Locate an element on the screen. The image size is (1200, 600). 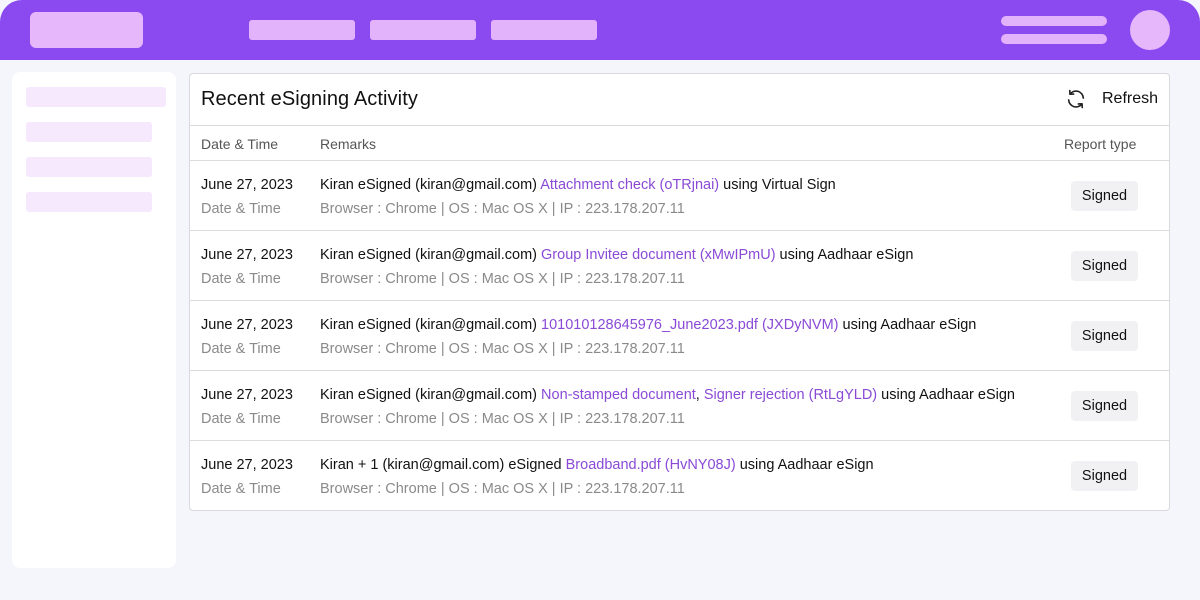
document-link: Group Invitee document (xMwIPmU) is located at coordinates (658, 255).